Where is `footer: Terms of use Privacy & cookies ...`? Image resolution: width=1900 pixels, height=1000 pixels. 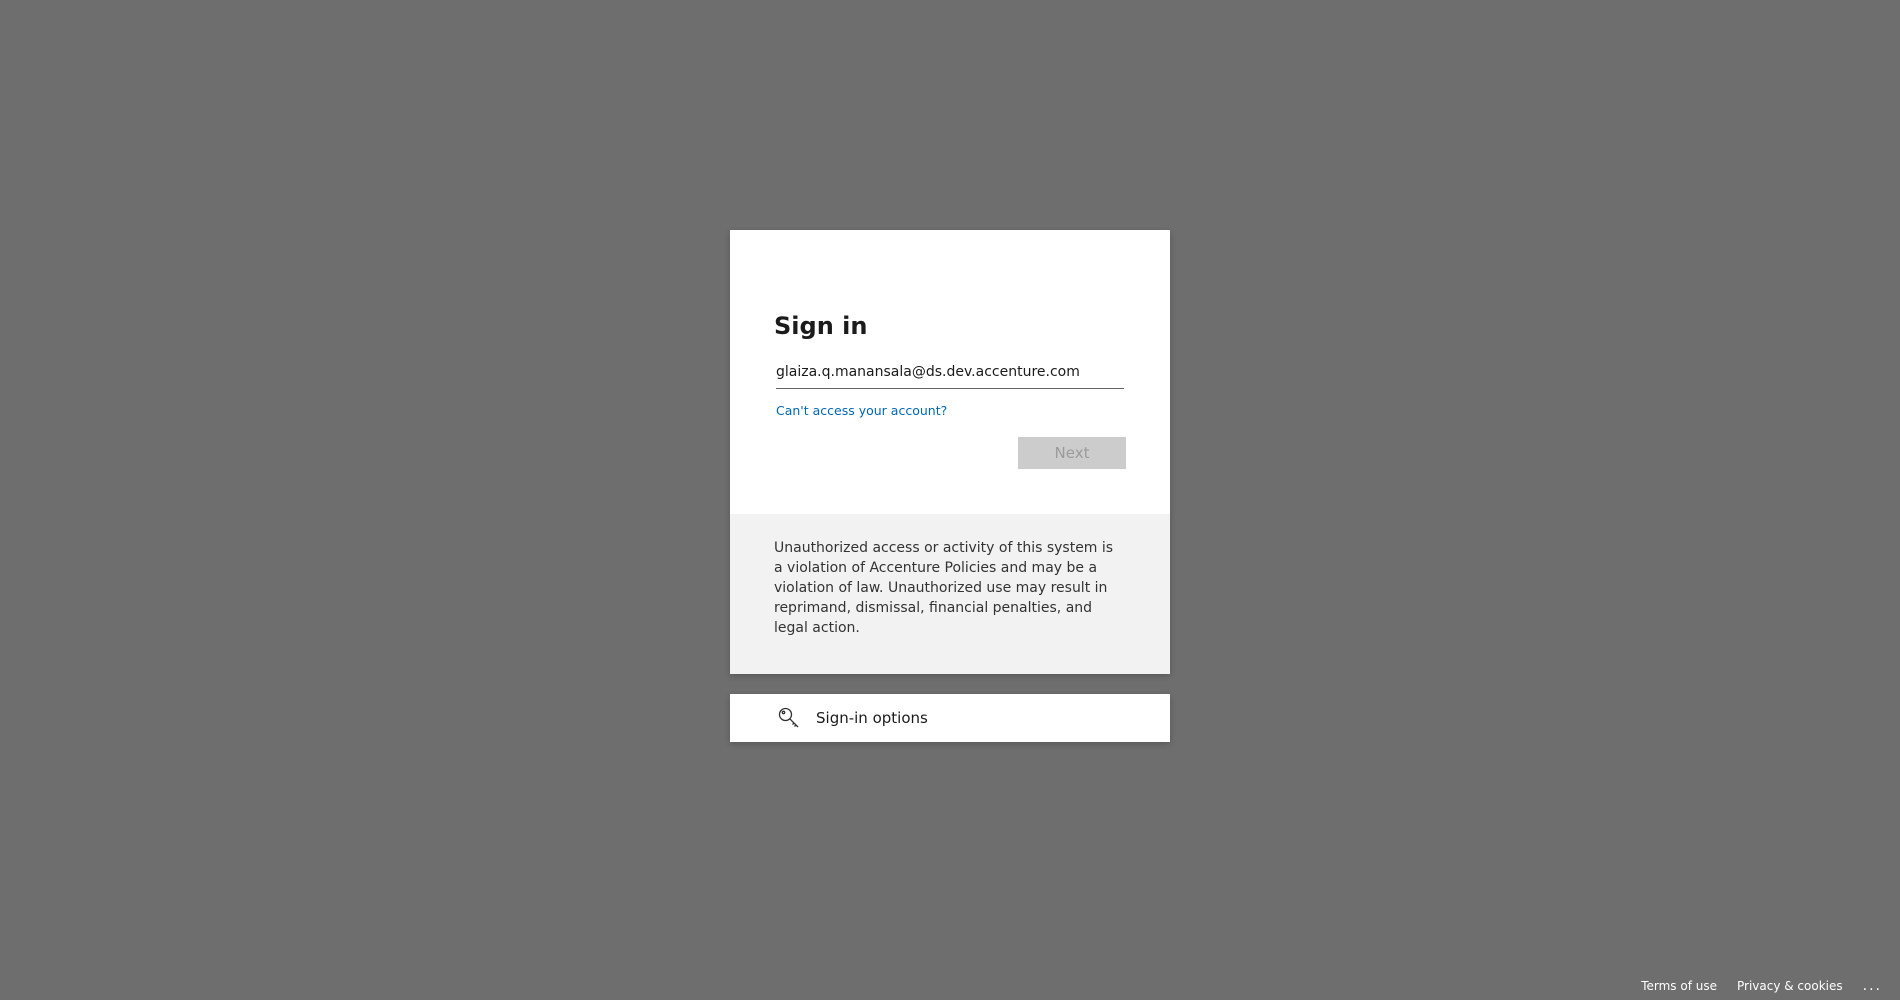
footer: Terms of use Privacy & cookies ... is located at coordinates (1751, 986).